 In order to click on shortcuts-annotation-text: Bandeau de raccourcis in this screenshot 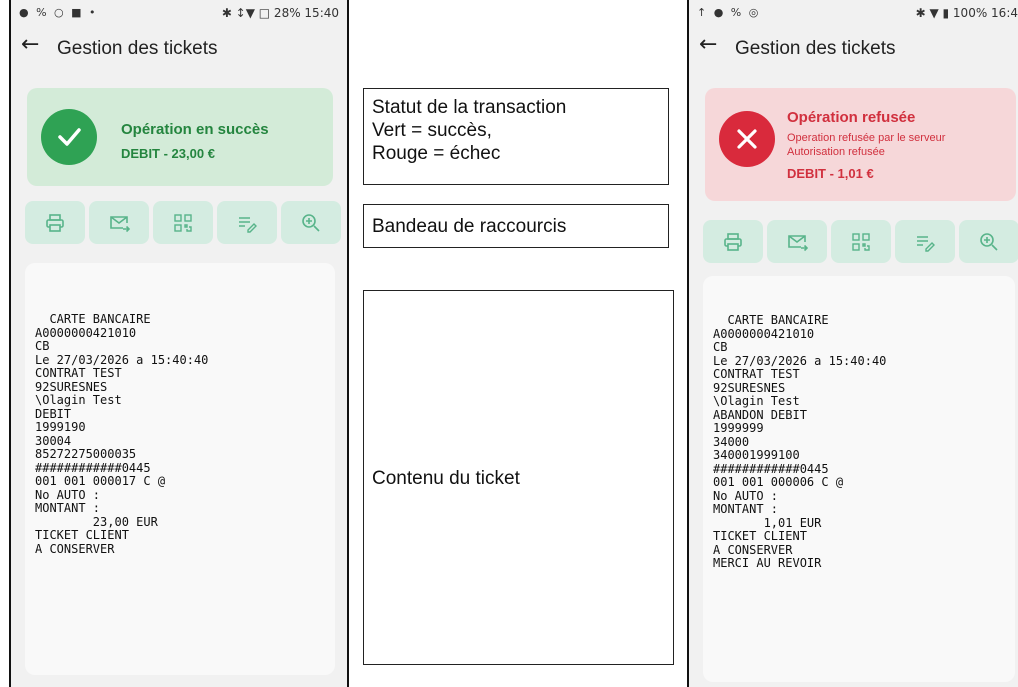, I will do `click(469, 226)`.